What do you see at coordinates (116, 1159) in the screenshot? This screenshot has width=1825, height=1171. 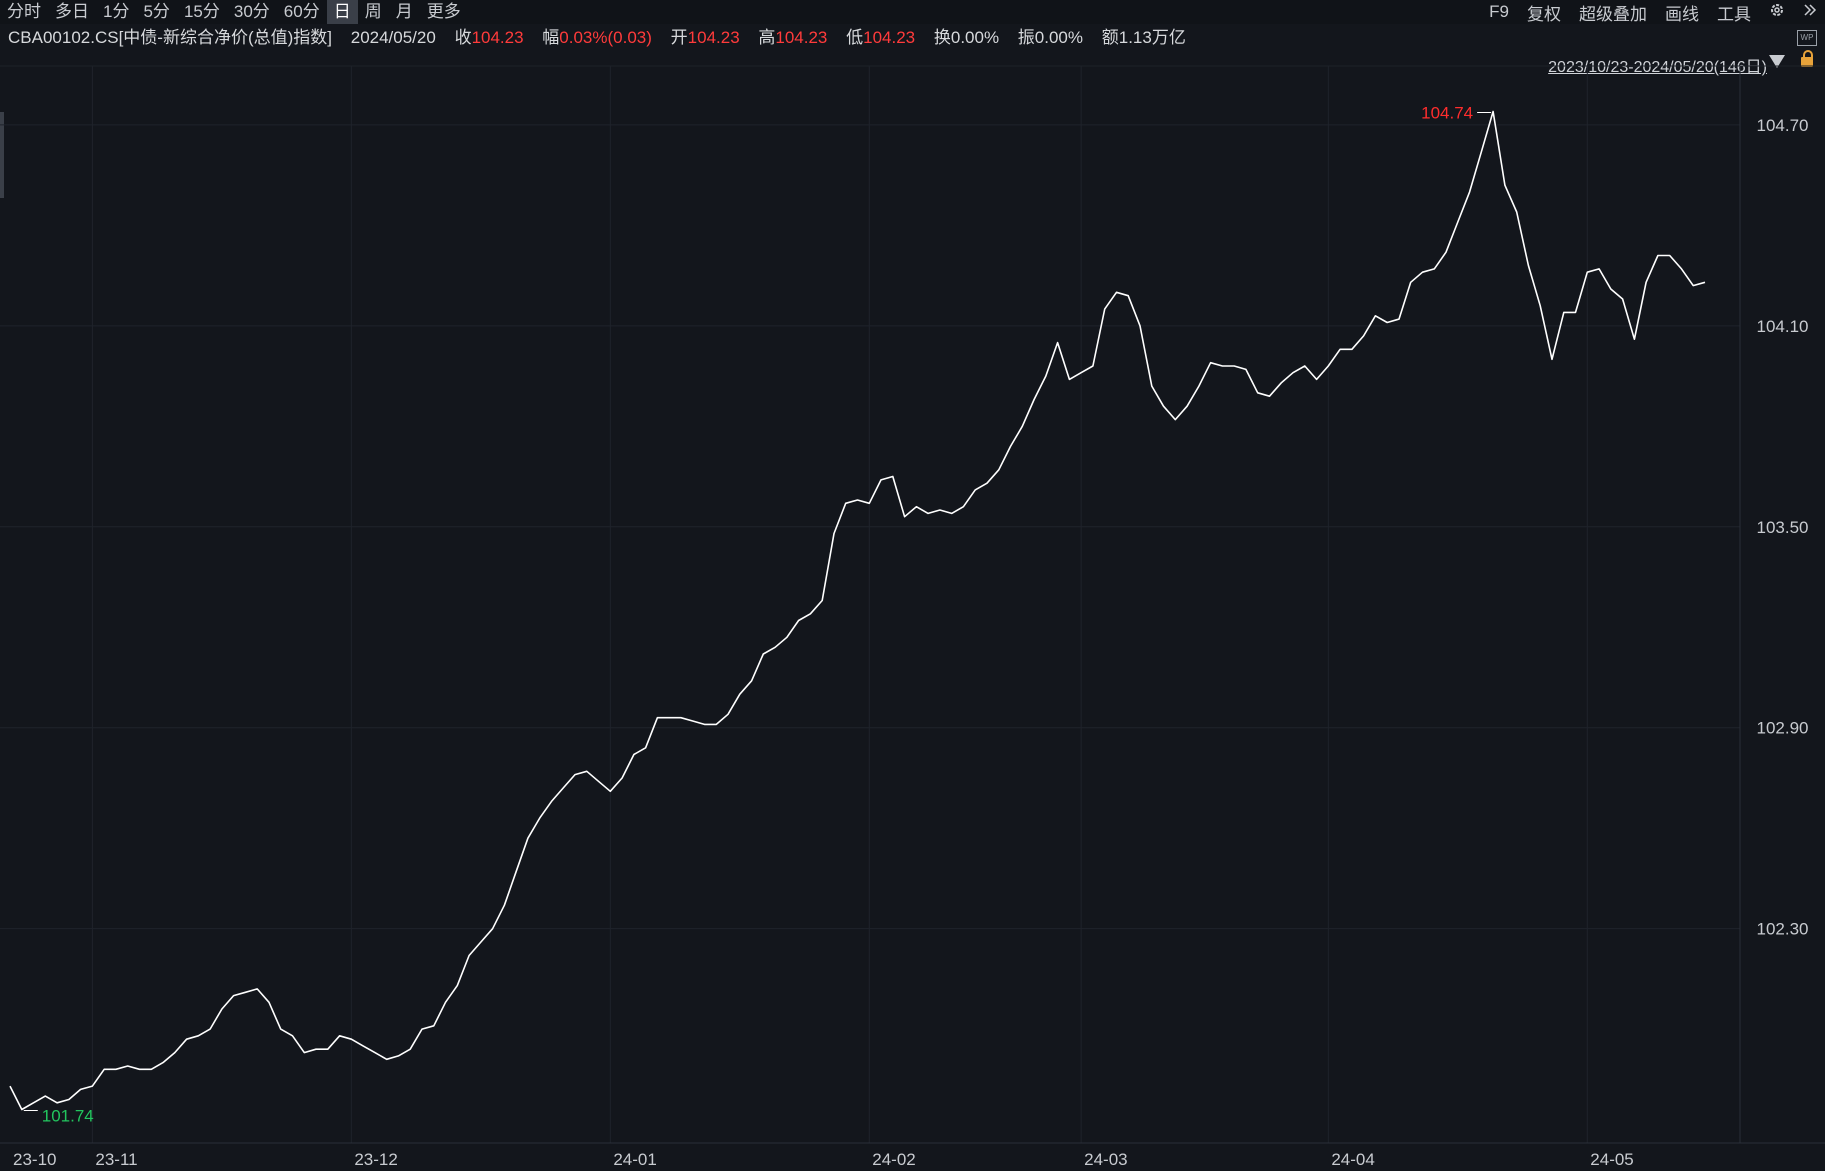 I see `x-tick-label: 23-11` at bounding box center [116, 1159].